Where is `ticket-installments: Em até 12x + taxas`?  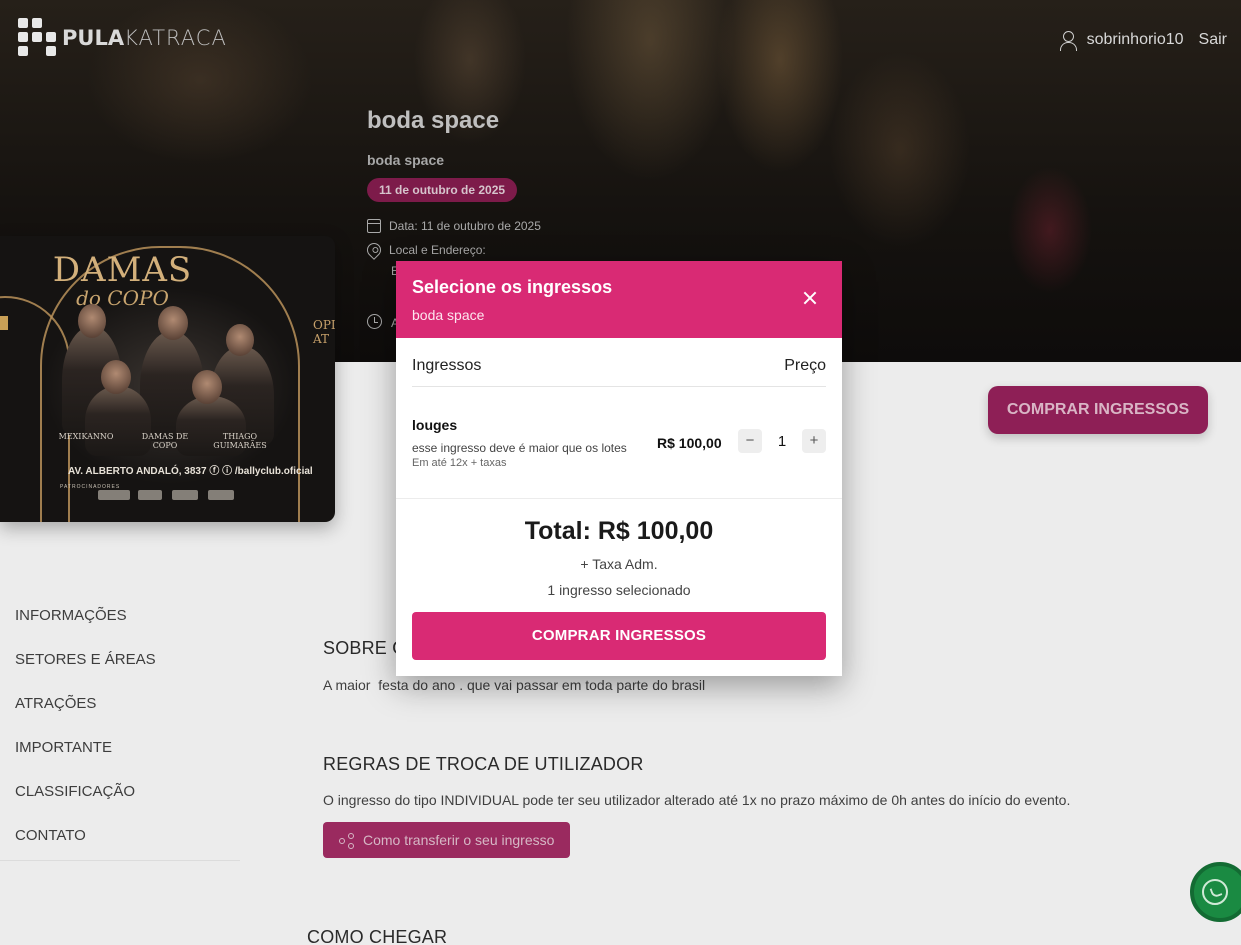
ticket-installments: Em até 12x + taxas is located at coordinates (459, 463).